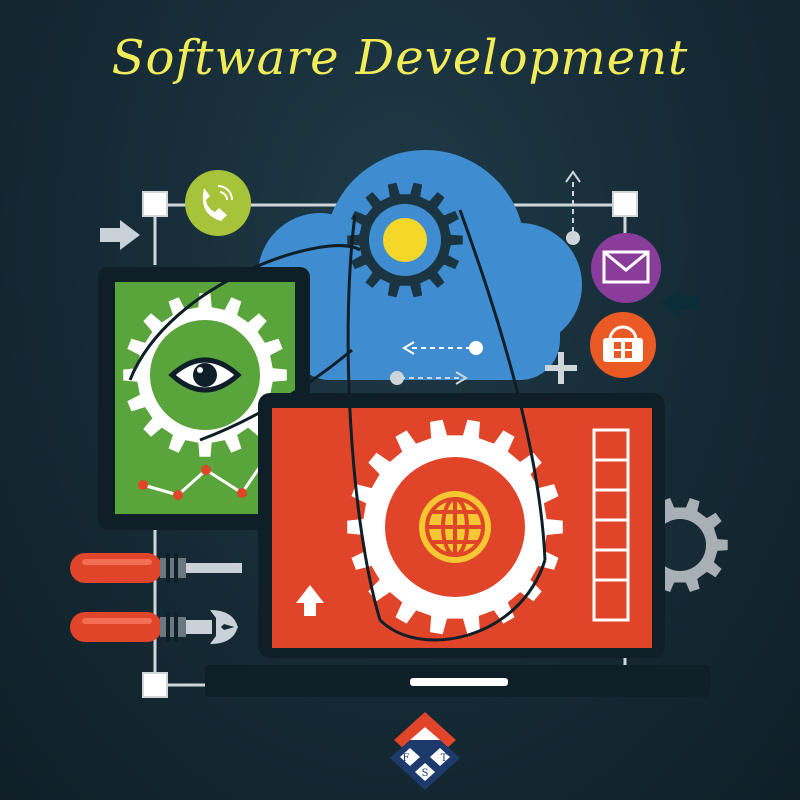 Image resolution: width=800 pixels, height=800 pixels. I want to click on dashed-arrow-up-icon, so click(573, 201).